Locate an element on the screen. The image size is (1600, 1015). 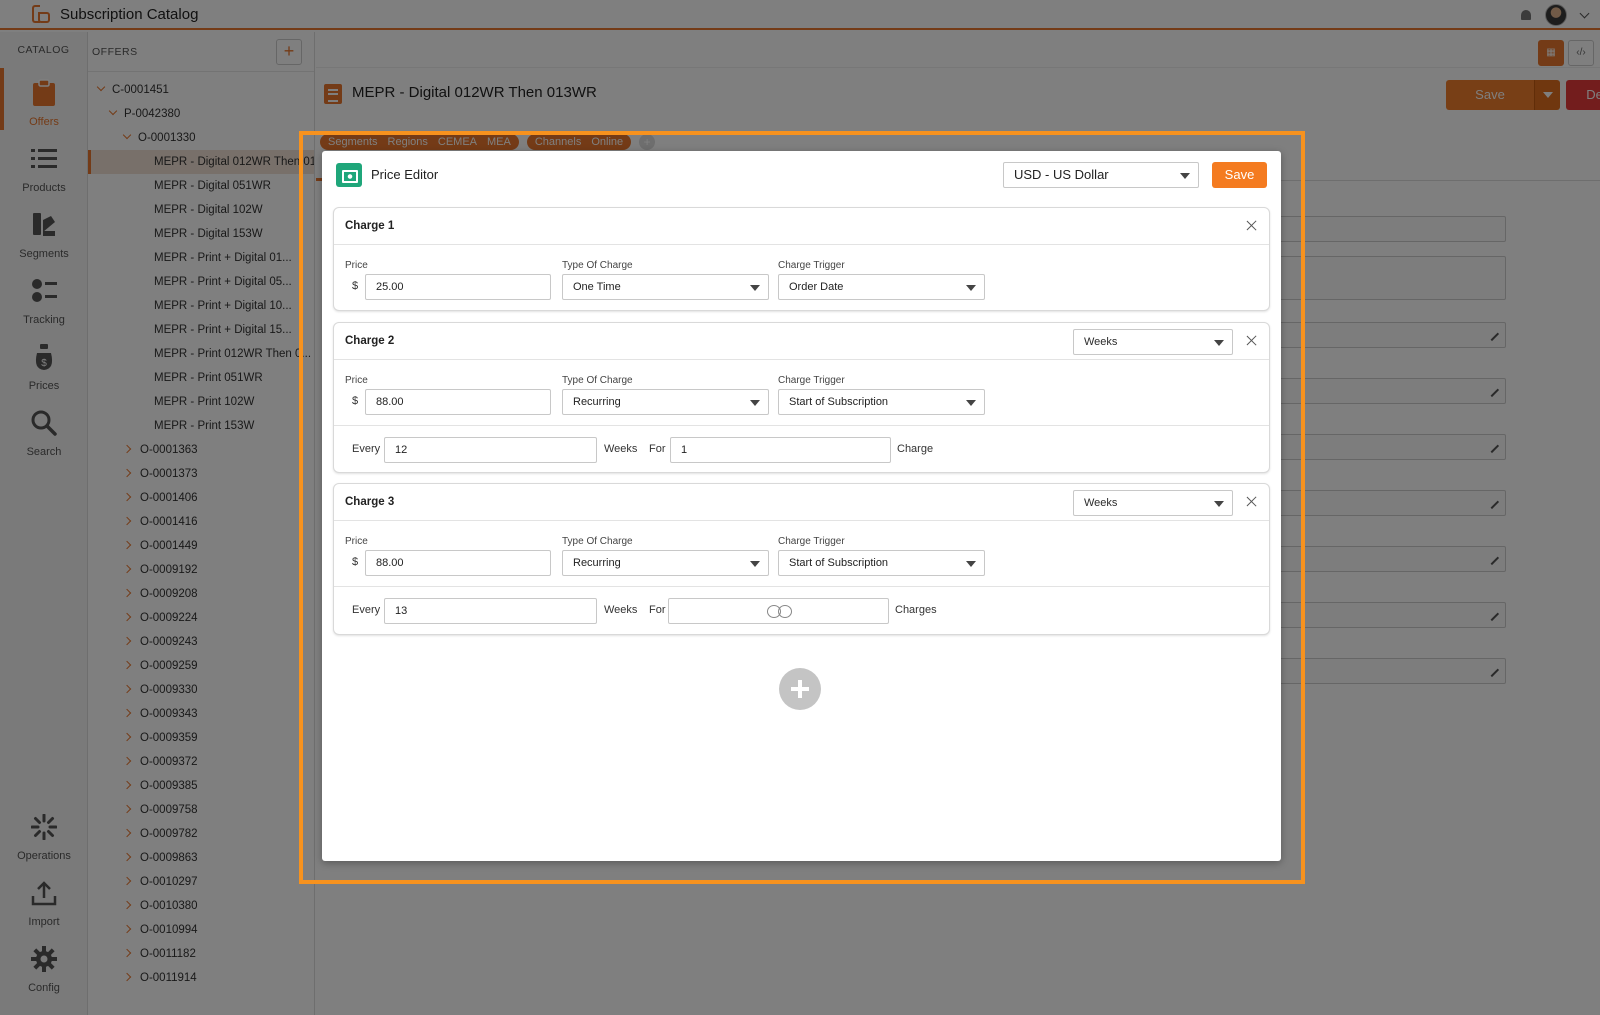
trigger-value: Order Date is located at coordinates (816, 287).